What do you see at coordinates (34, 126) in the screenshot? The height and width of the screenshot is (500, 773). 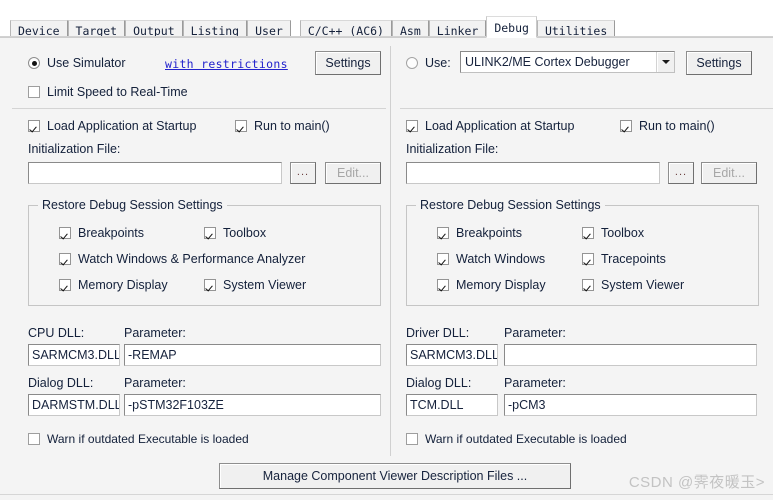 I see `load-app-startup-checkbox-left` at bounding box center [34, 126].